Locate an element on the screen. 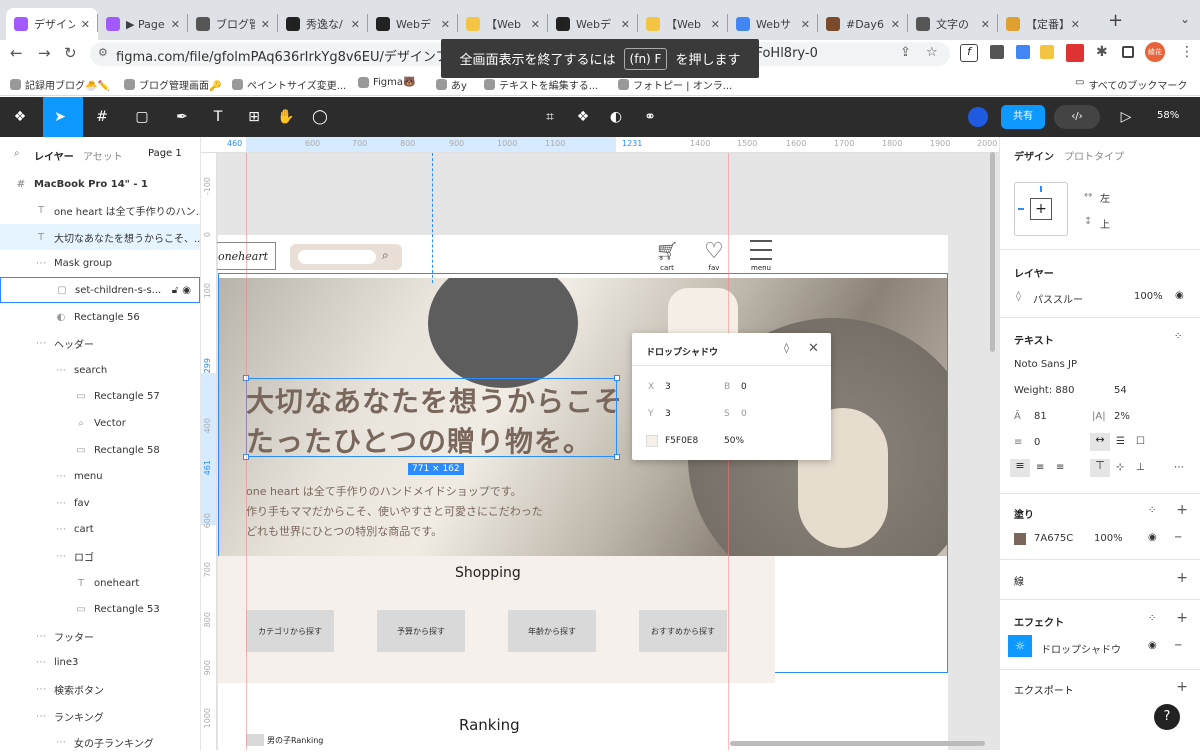 The height and width of the screenshot is (756, 1200). visibility-eye-icon: ◉ is located at coordinates (186, 290).